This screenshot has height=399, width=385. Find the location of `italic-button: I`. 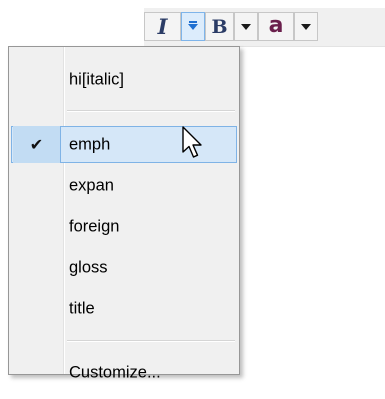

italic-button: I is located at coordinates (162, 26).